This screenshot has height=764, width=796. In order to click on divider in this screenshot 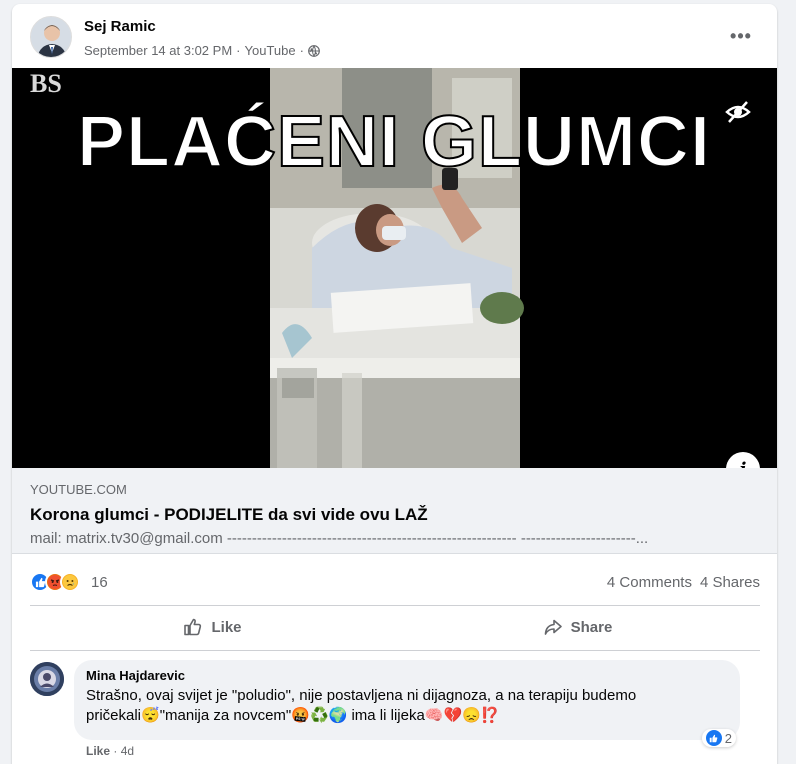, I will do `click(395, 650)`.